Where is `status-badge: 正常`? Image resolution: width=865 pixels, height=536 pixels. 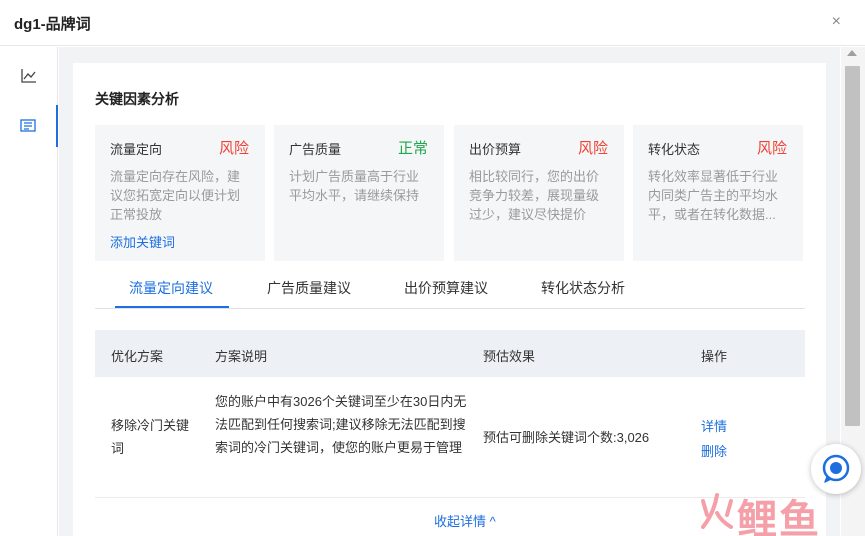
status-badge: 正常 is located at coordinates (412, 148).